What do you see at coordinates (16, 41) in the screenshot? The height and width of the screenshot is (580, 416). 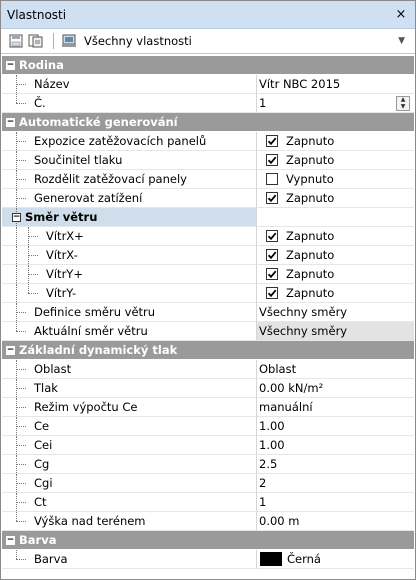 I see `save-icon` at bounding box center [16, 41].